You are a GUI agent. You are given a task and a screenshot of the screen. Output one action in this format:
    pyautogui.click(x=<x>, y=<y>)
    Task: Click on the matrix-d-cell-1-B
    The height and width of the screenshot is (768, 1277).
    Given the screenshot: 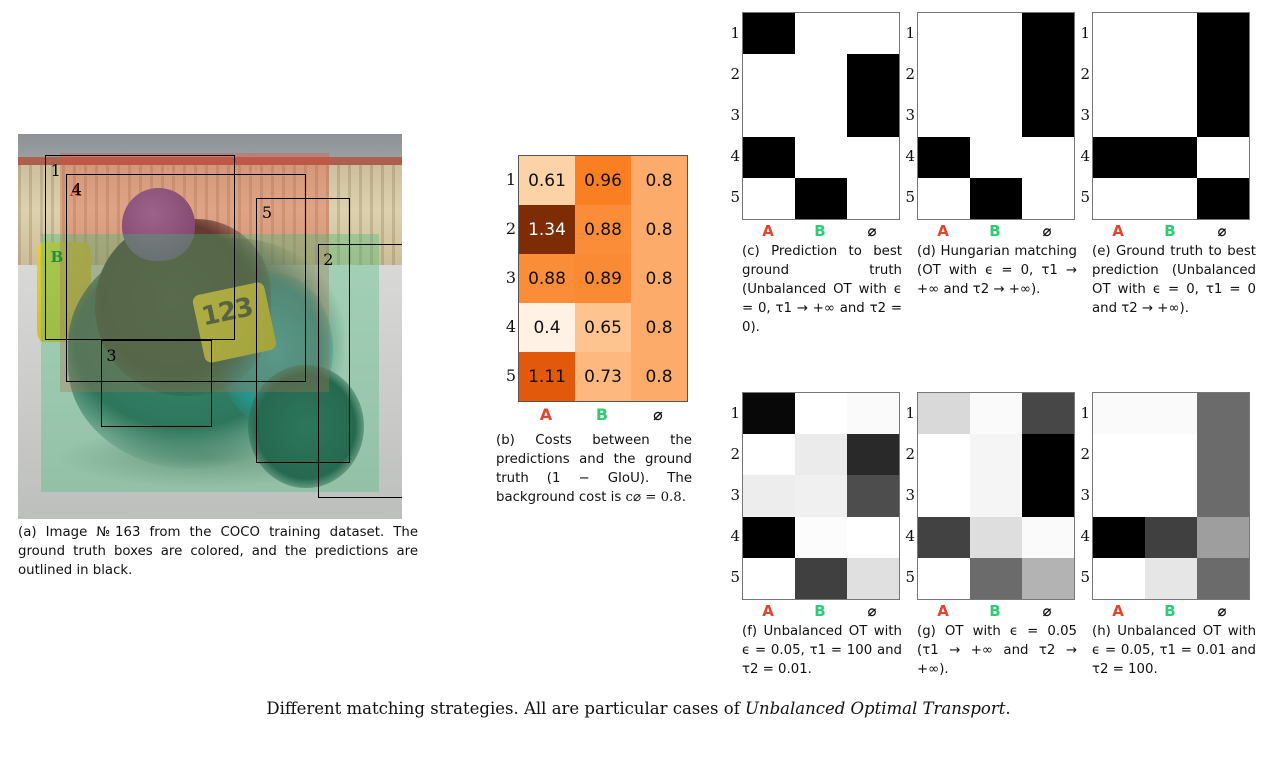 What is the action you would take?
    pyautogui.click(x=996, y=34)
    